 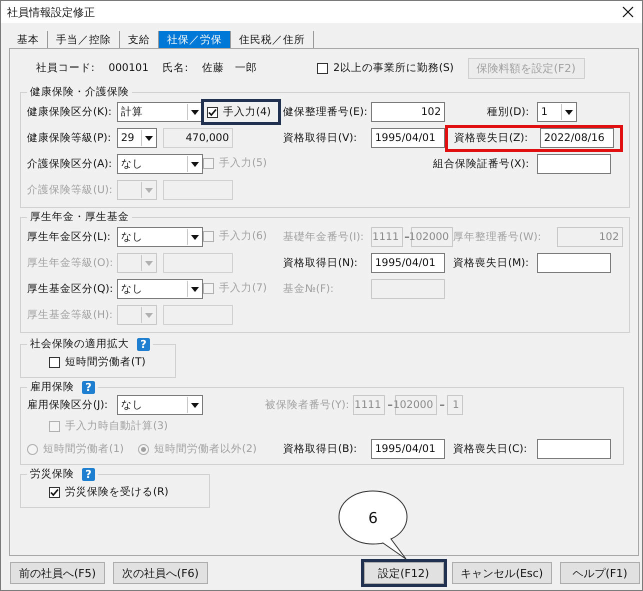 What do you see at coordinates (247, 112) in the screenshot?
I see `checkbox-label: 手入力(4)` at bounding box center [247, 112].